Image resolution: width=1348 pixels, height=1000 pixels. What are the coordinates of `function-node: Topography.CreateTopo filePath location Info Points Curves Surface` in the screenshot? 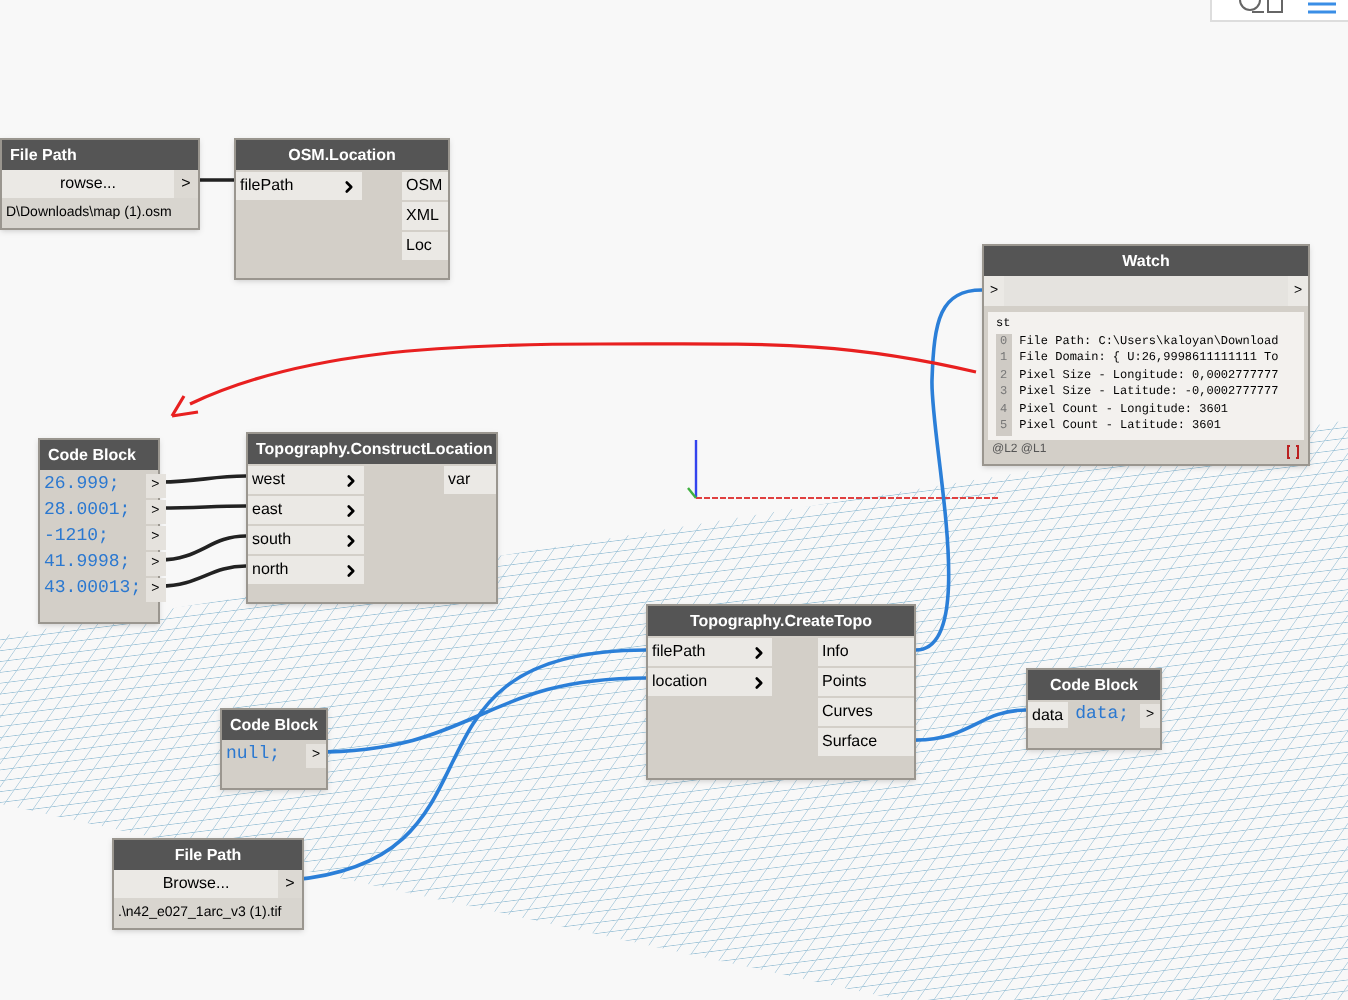 It's located at (781, 692).